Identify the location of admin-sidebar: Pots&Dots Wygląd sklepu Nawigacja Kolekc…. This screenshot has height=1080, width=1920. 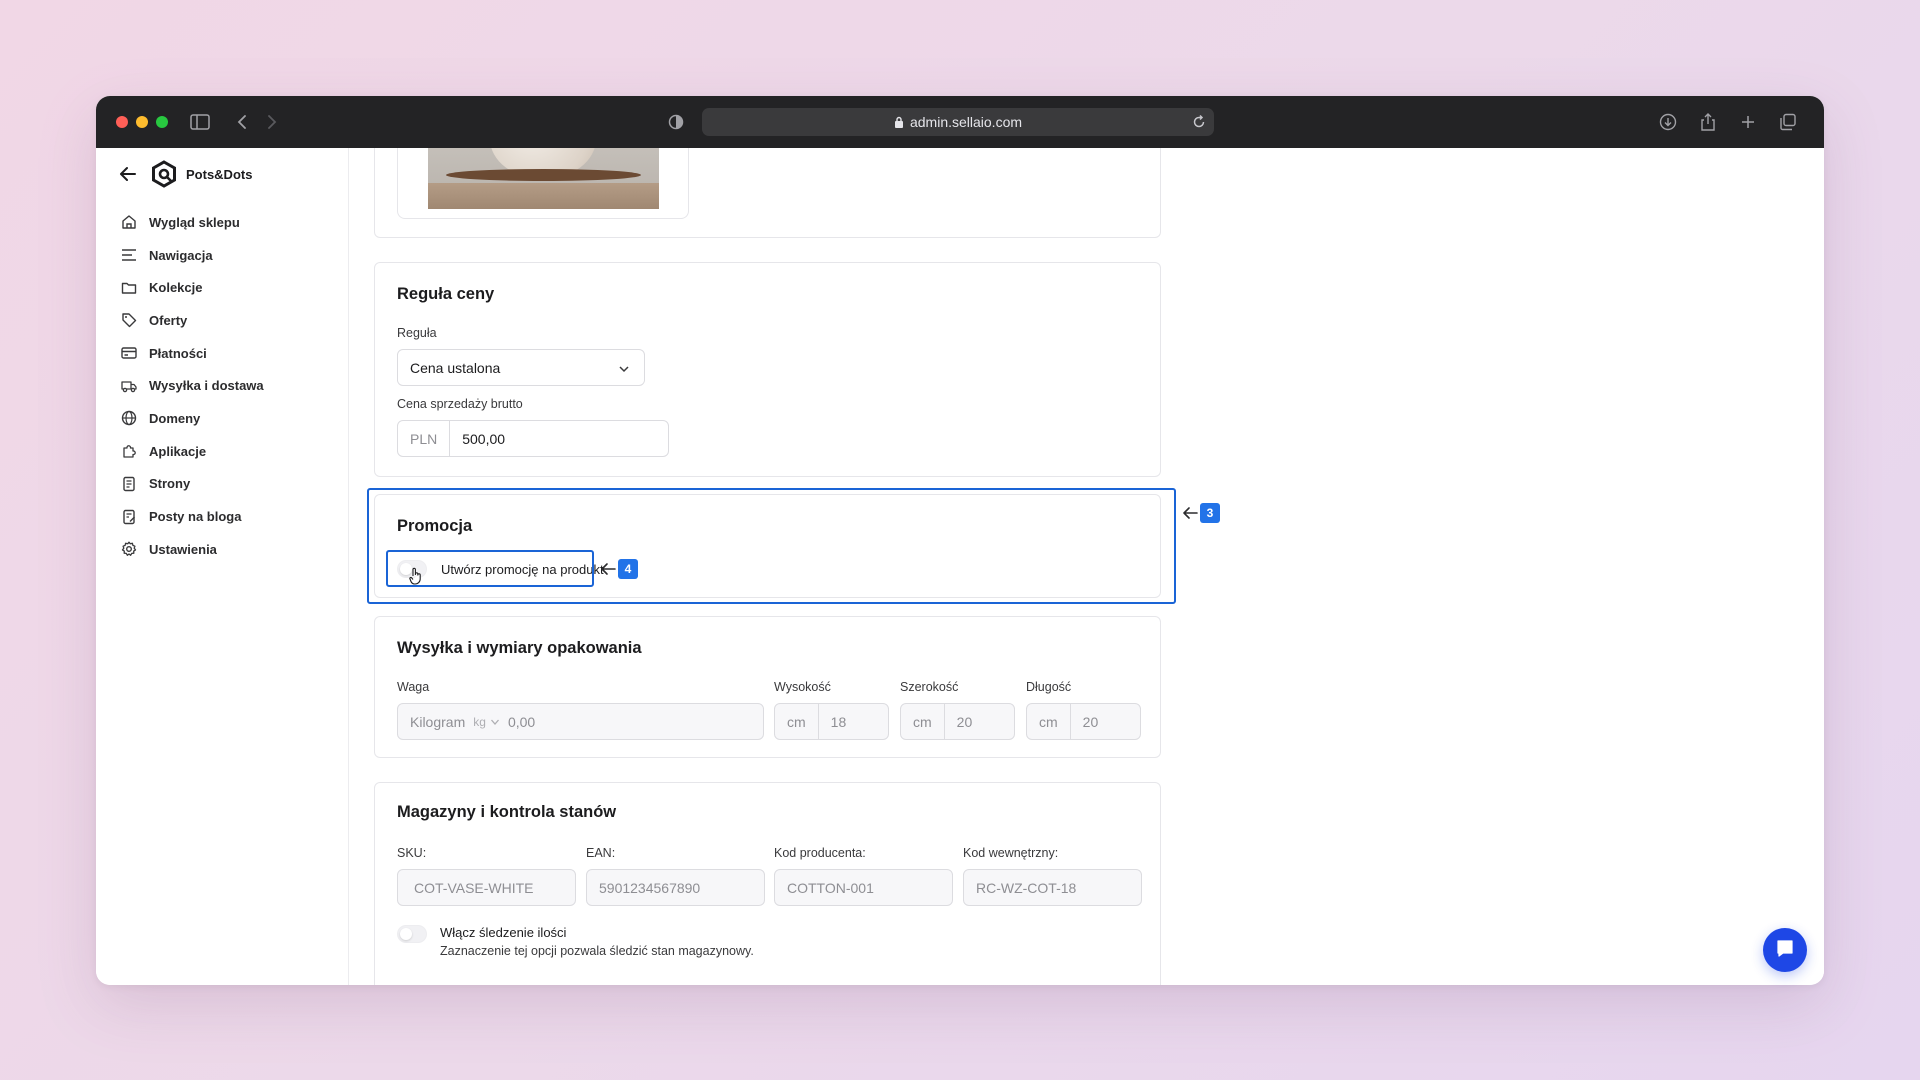
(222, 566).